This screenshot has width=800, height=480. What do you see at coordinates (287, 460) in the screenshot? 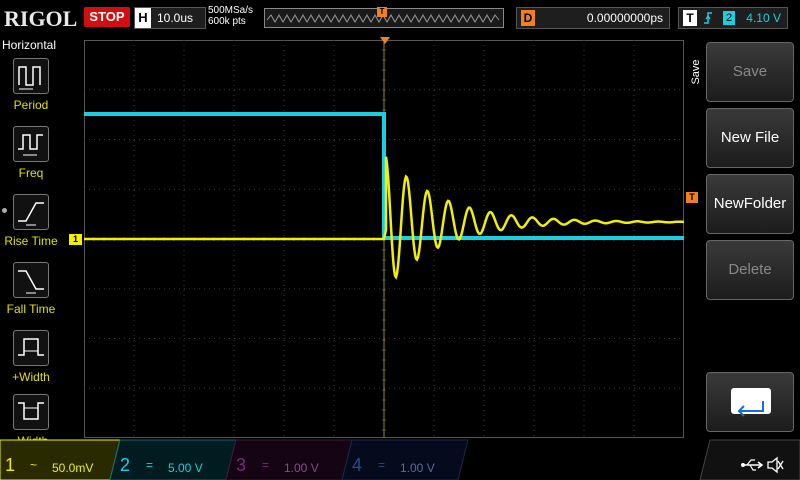
I see `channel-3-status: 3 = 1.00 V` at bounding box center [287, 460].